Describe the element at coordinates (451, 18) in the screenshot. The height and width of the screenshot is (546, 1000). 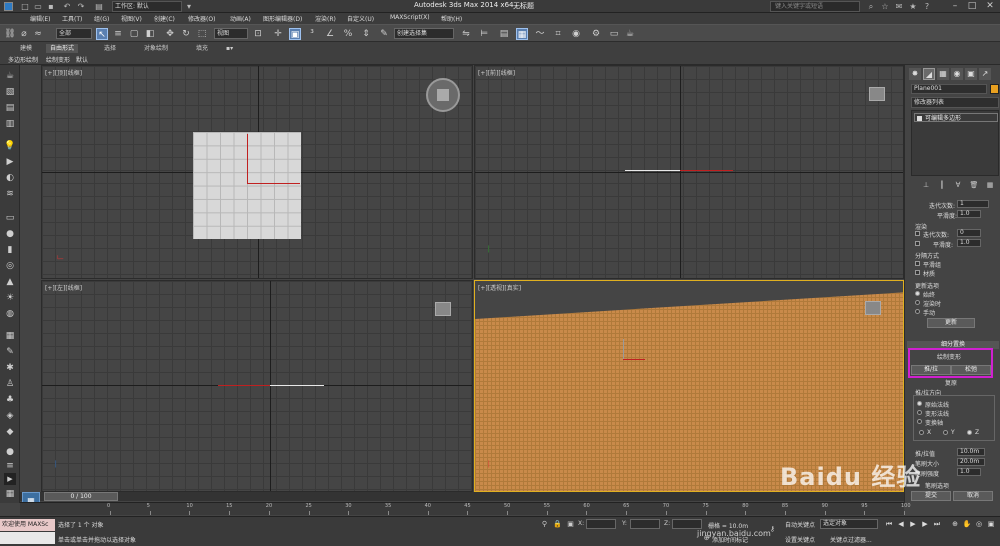
I see `menu-help: 帮助(H)` at that location.